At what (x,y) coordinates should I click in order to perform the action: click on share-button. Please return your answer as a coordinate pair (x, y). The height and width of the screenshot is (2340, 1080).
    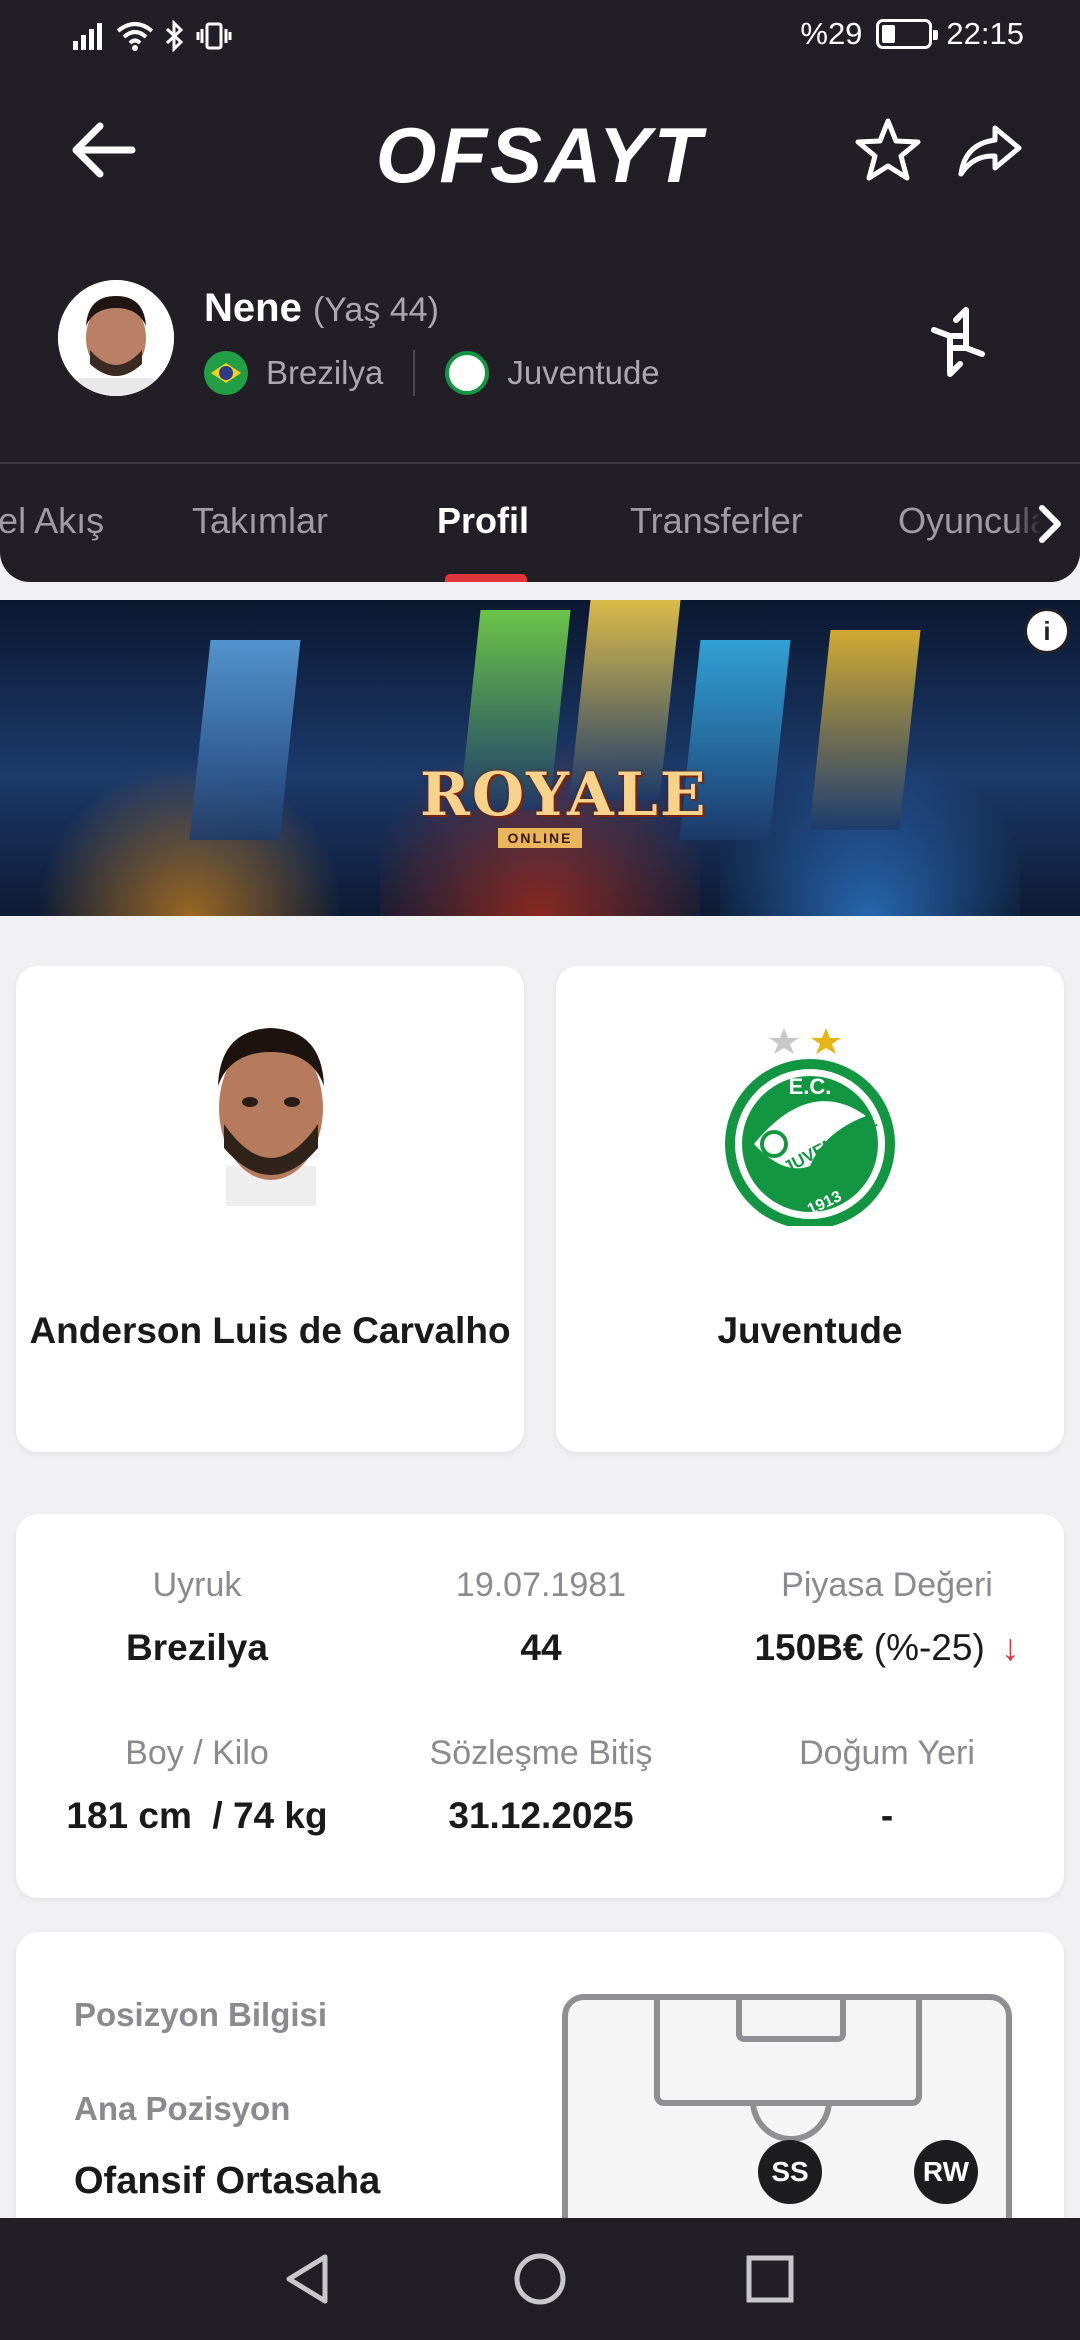
    Looking at the image, I should click on (990, 150).